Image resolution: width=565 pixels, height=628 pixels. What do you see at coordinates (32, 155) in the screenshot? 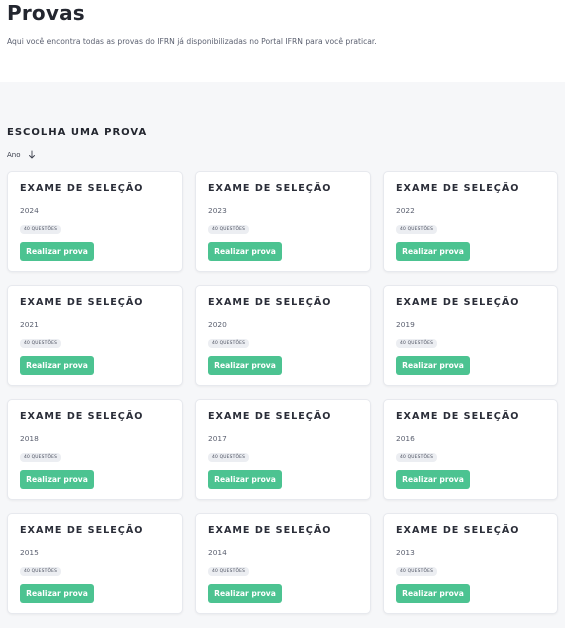
I see `arrow-down-icon` at bounding box center [32, 155].